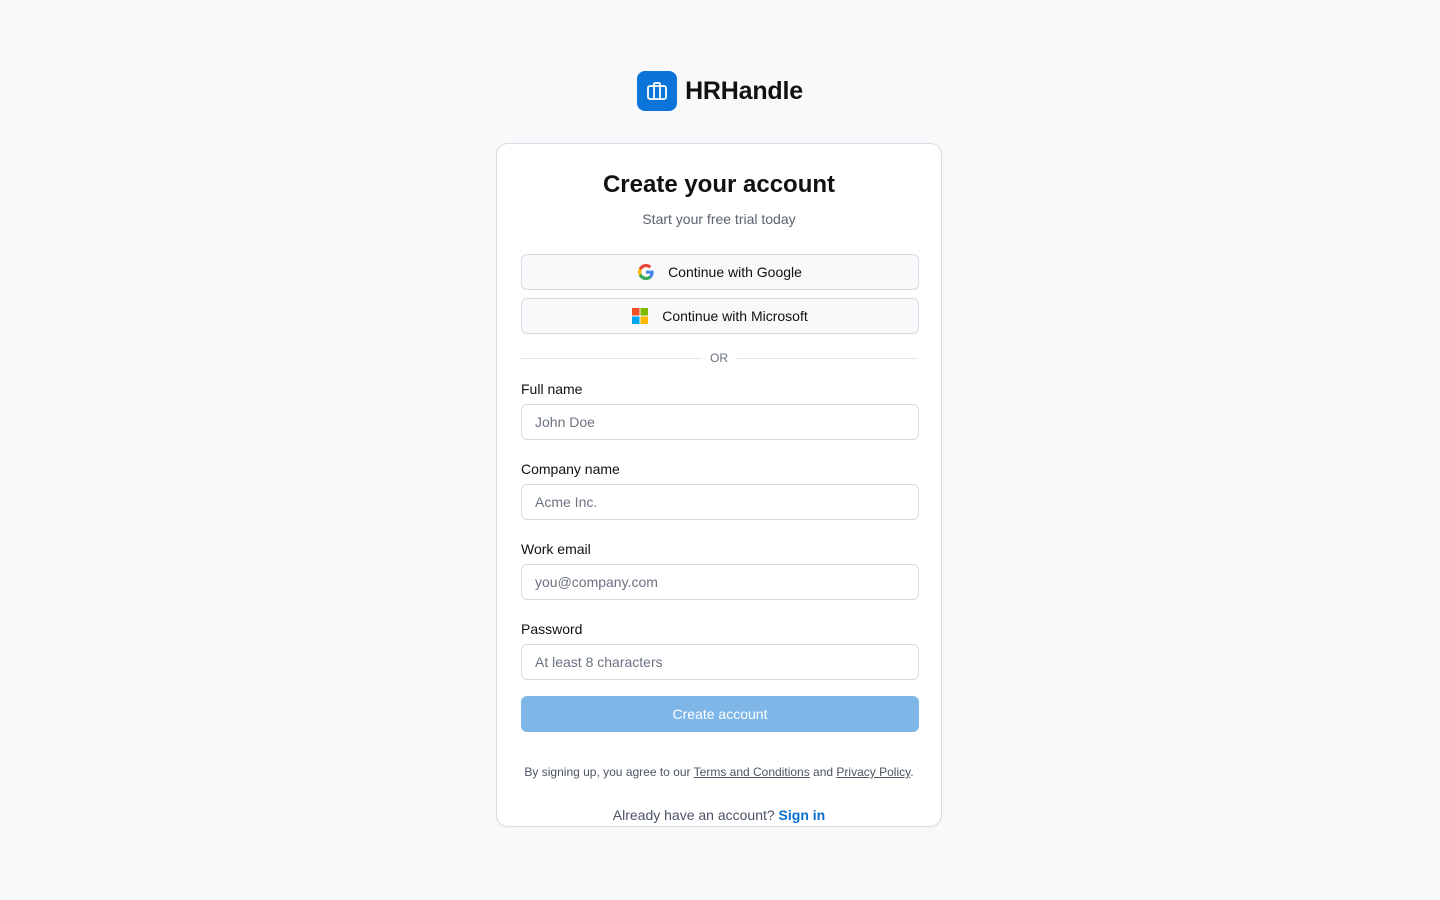 Image resolution: width=1440 pixels, height=900 pixels. What do you see at coordinates (735, 272) in the screenshot?
I see `google-signin-label: Continue with Google` at bounding box center [735, 272].